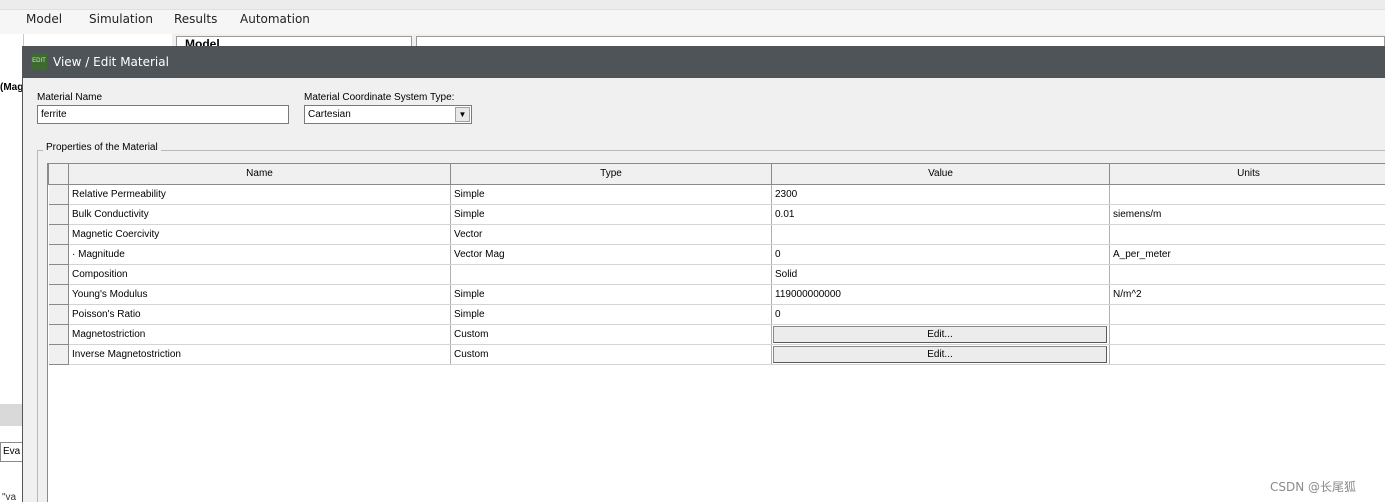 The image size is (1385, 502). I want to click on property-units: siemens/m, so click(1247, 214).